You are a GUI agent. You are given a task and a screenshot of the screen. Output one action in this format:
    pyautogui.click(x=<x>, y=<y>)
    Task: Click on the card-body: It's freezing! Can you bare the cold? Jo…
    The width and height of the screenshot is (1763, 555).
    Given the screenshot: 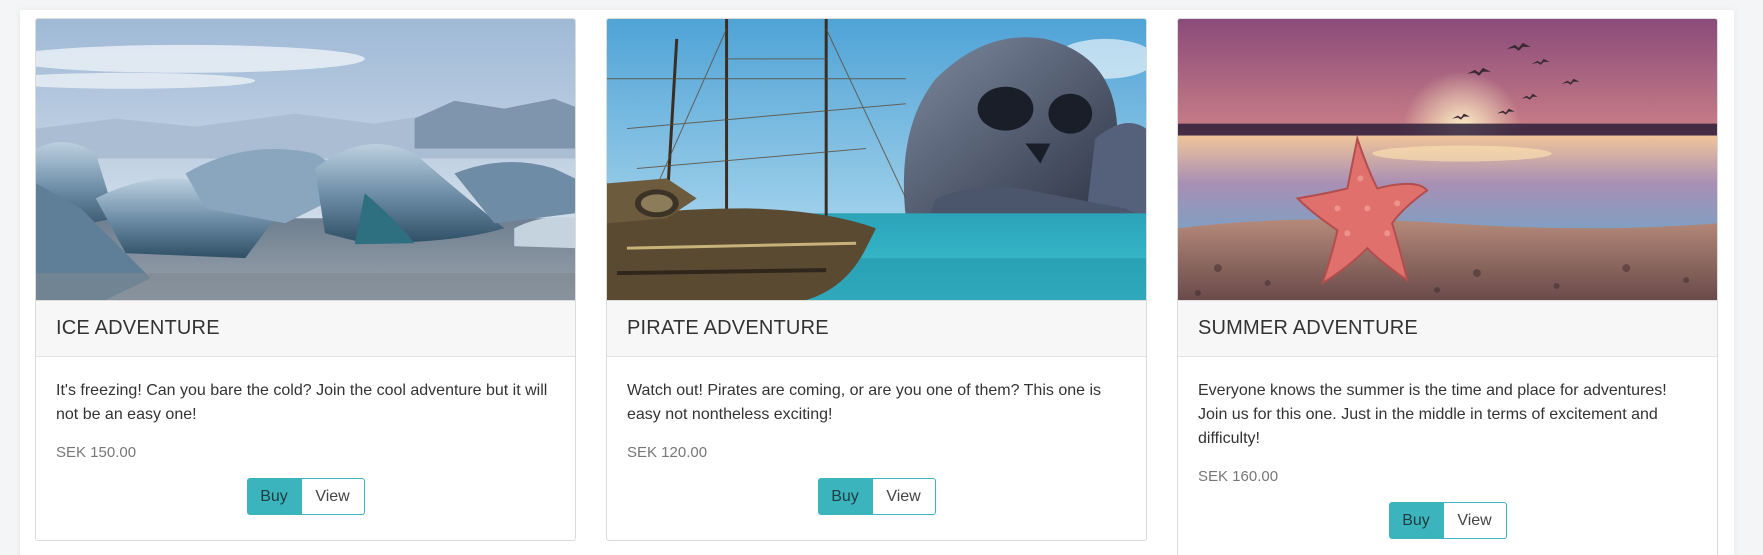 What is the action you would take?
    pyautogui.click(x=305, y=436)
    